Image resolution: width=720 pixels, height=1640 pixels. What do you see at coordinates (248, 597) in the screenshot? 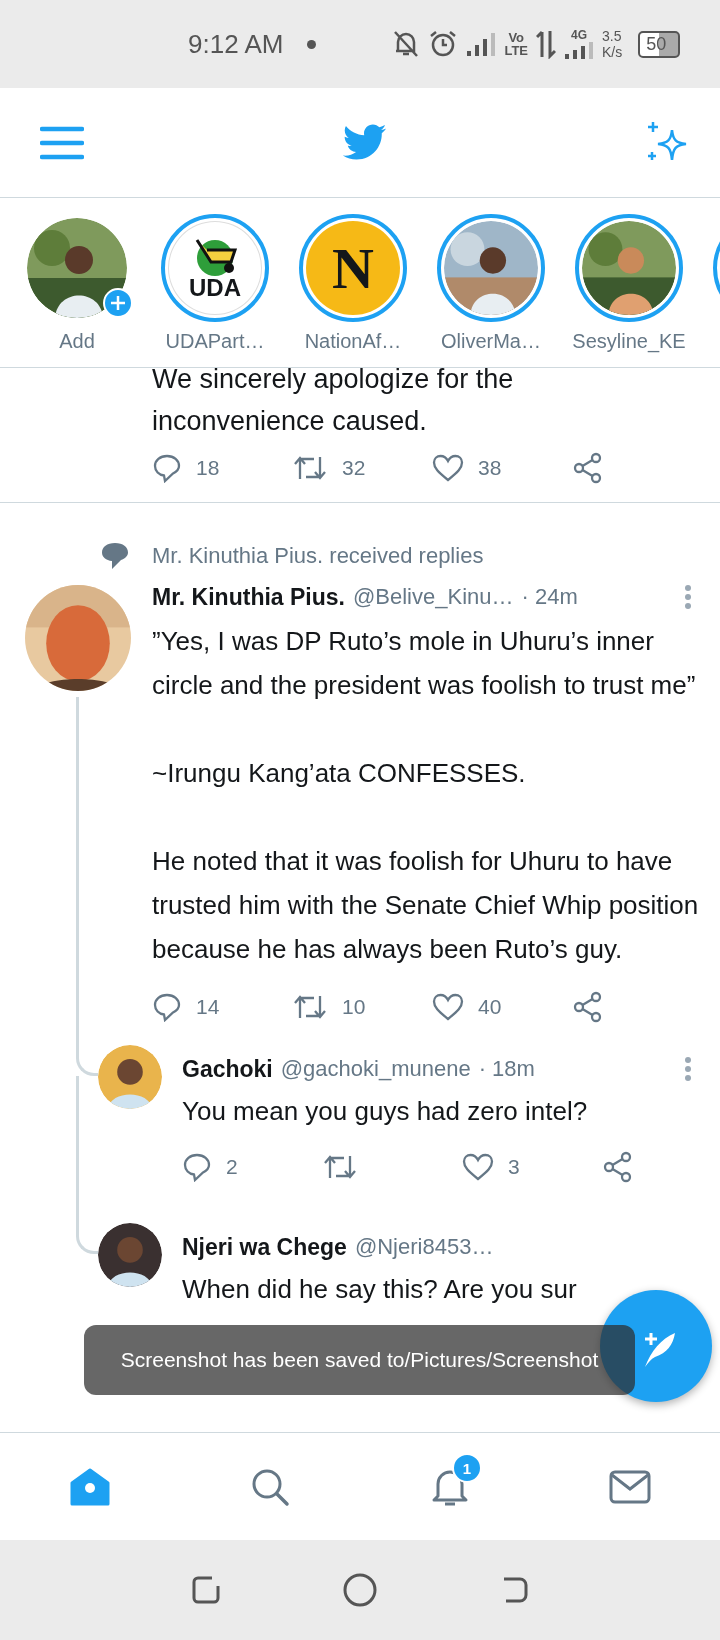
I see `author-name: Mr. Kinuthia Pius.` at bounding box center [248, 597].